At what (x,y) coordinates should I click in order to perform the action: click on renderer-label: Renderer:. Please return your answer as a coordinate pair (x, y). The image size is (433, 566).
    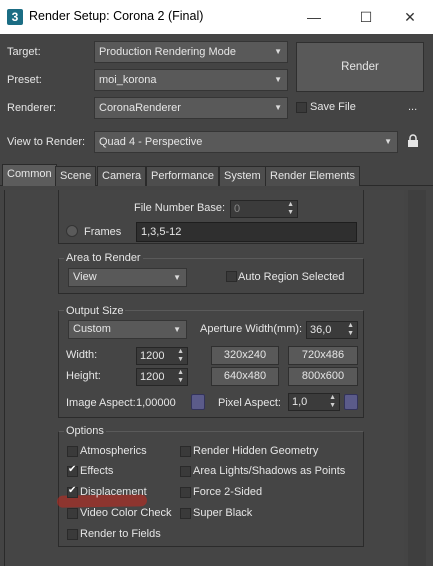
    Looking at the image, I should click on (31, 108).